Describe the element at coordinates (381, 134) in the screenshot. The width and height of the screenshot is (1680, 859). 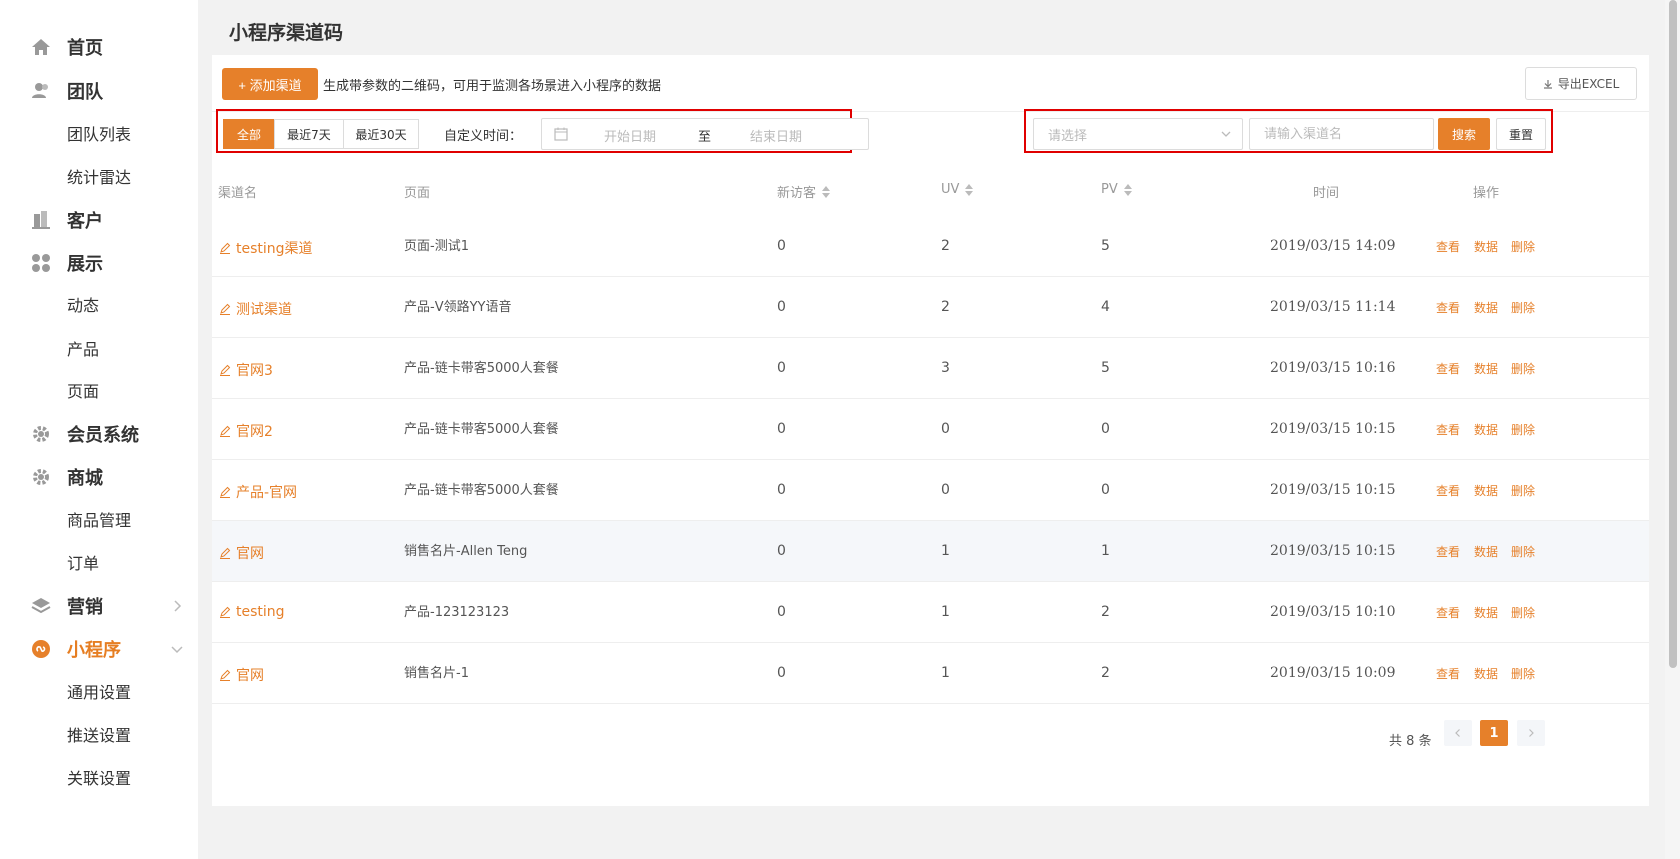
I see `tab-last-30-days: 最近30天` at that location.